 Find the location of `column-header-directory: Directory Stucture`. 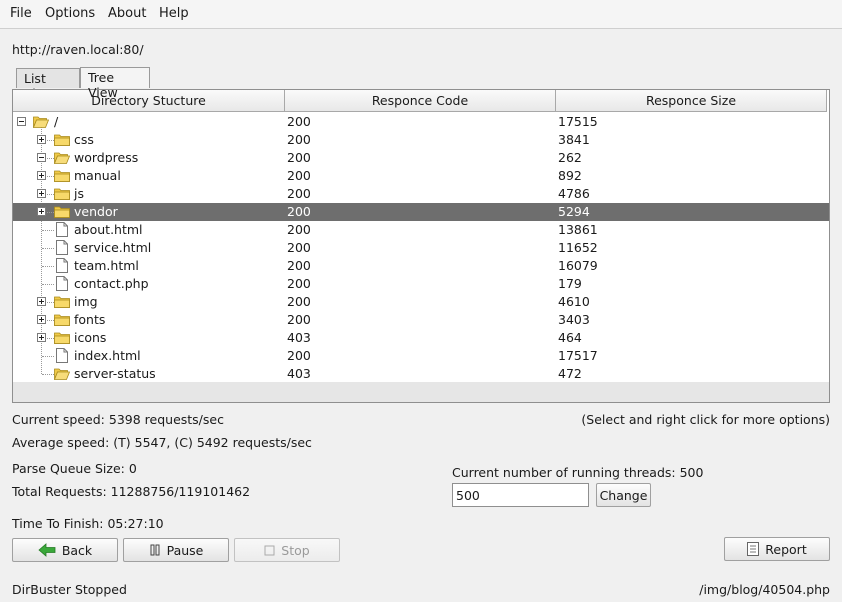

column-header-directory: Directory Stucture is located at coordinates (149, 101).